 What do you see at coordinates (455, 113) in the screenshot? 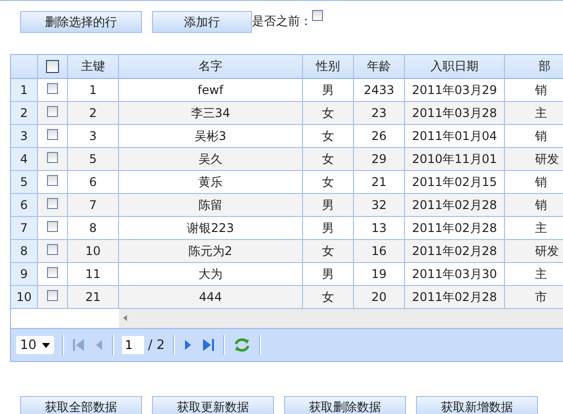
I see `table-cell: 2011年03月28` at bounding box center [455, 113].